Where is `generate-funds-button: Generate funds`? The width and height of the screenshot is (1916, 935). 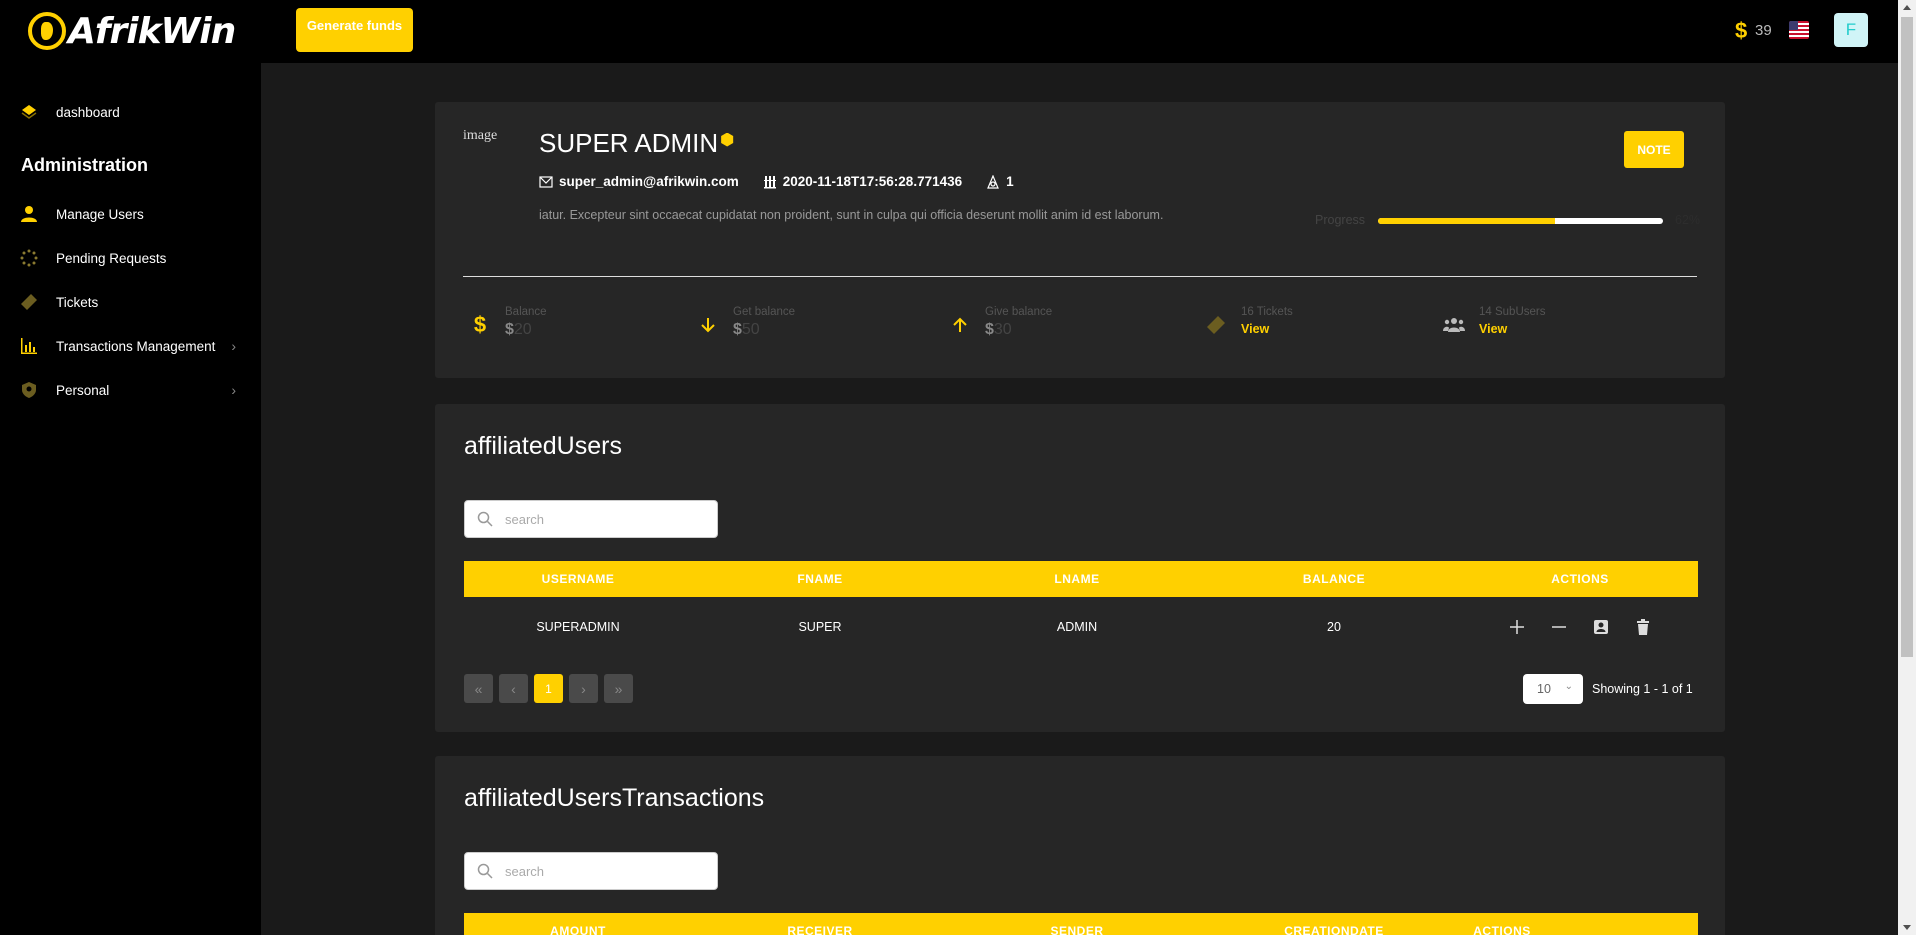 generate-funds-button: Generate funds is located at coordinates (354, 30).